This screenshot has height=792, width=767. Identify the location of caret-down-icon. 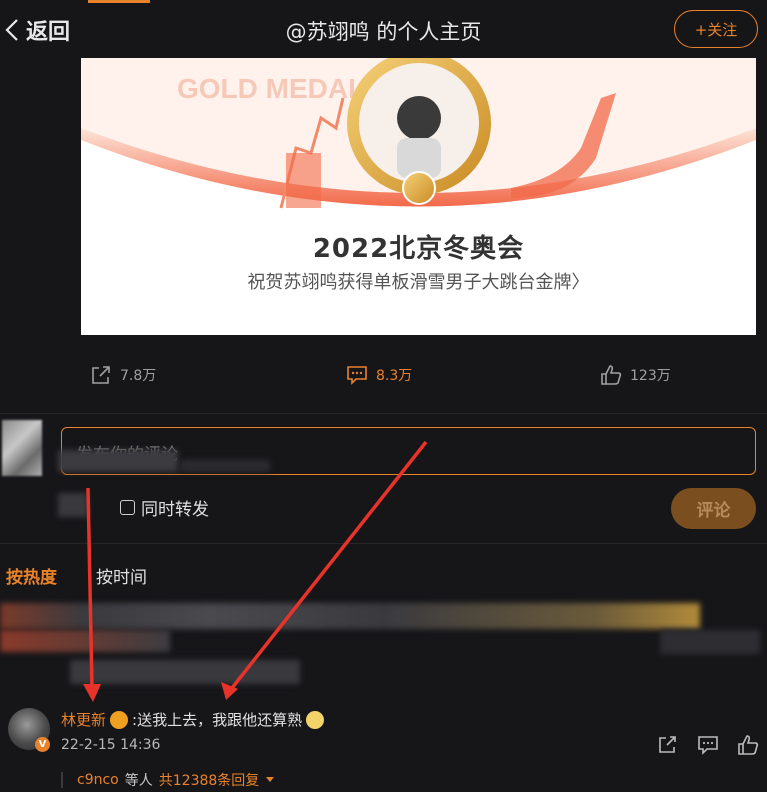
(270, 779).